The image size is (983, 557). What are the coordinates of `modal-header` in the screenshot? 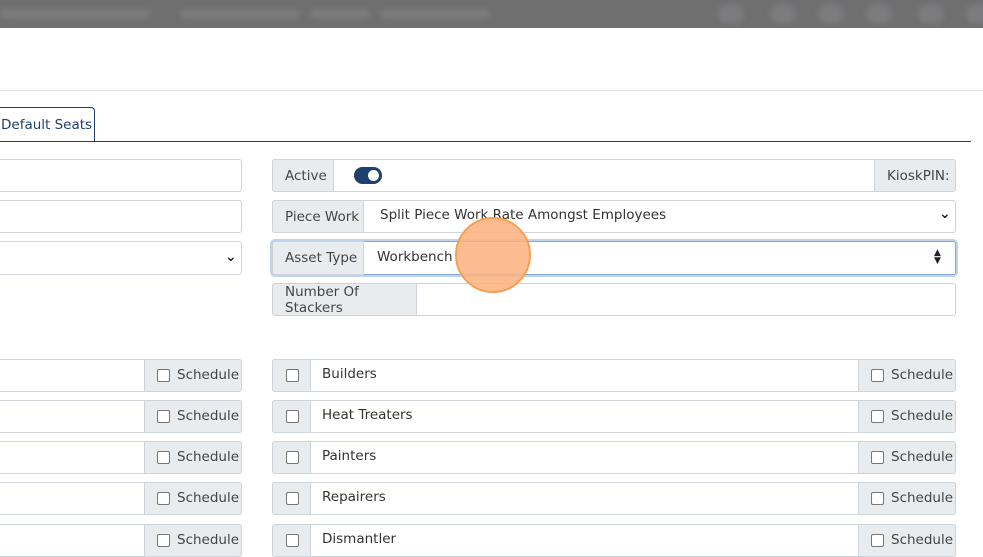 It's located at (491, 59).